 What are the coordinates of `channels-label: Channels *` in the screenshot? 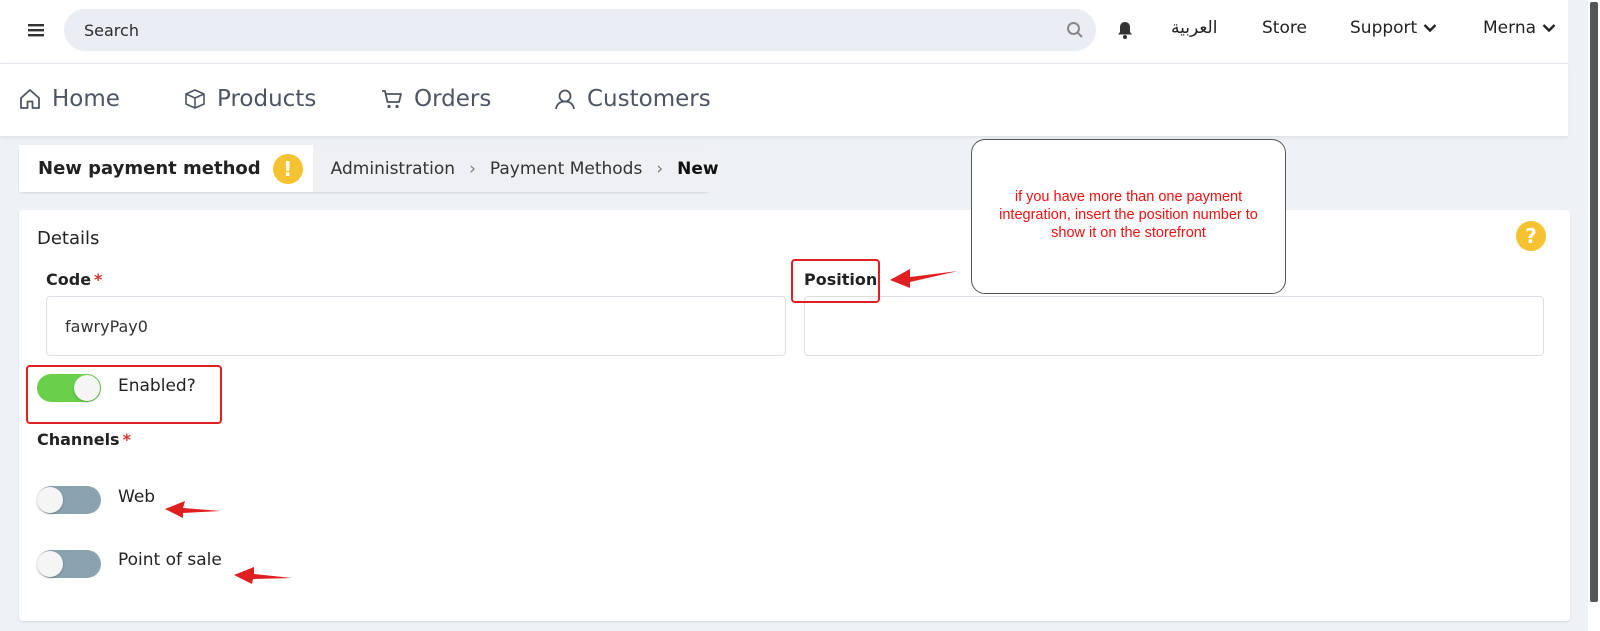 It's located at (84, 439).